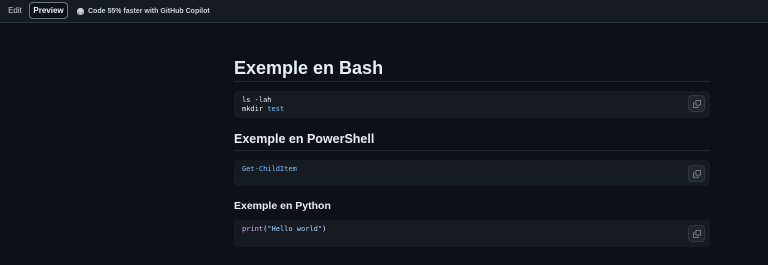 This screenshot has width=768, height=265. I want to click on copilot-icon, so click(80, 11).